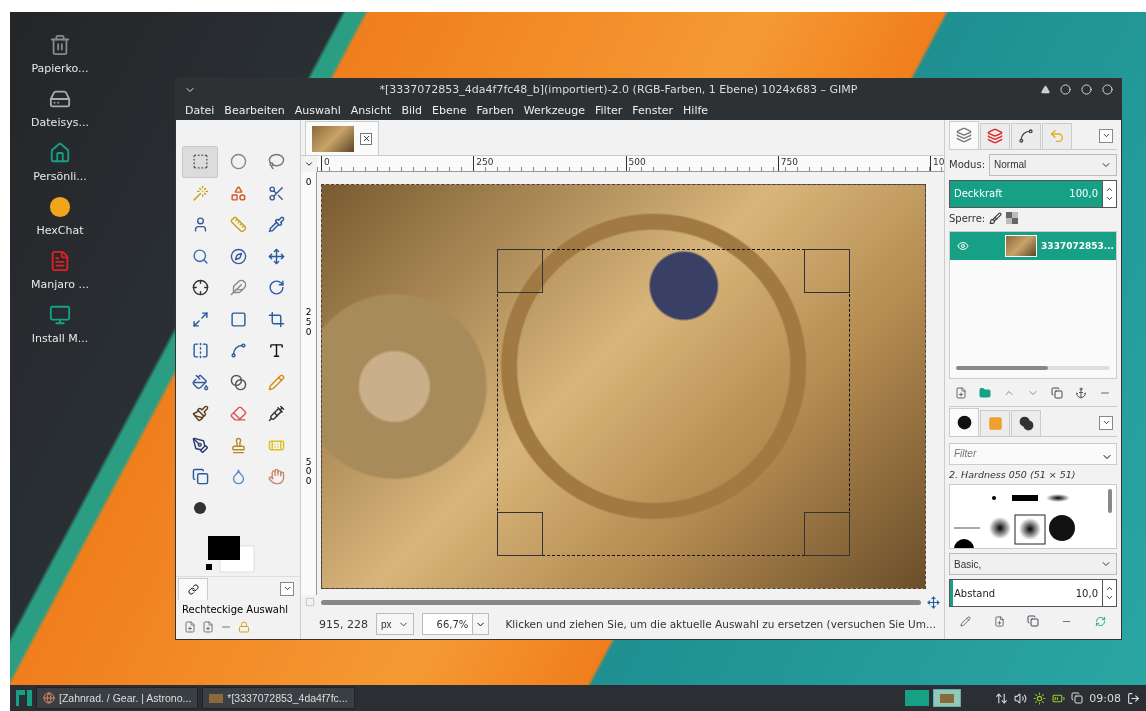 This screenshot has height=711, width=1146. What do you see at coordinates (412, 110) in the screenshot?
I see `menu-item: Bild` at bounding box center [412, 110].